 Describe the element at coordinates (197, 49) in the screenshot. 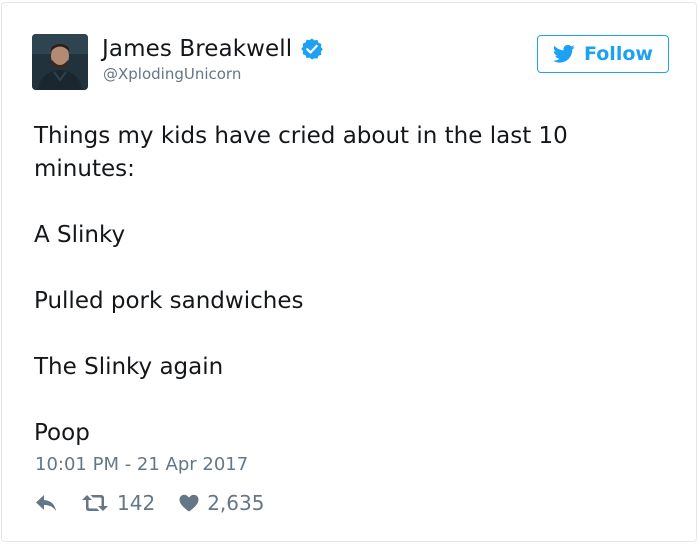

I see `author-name: James Breakwell` at that location.